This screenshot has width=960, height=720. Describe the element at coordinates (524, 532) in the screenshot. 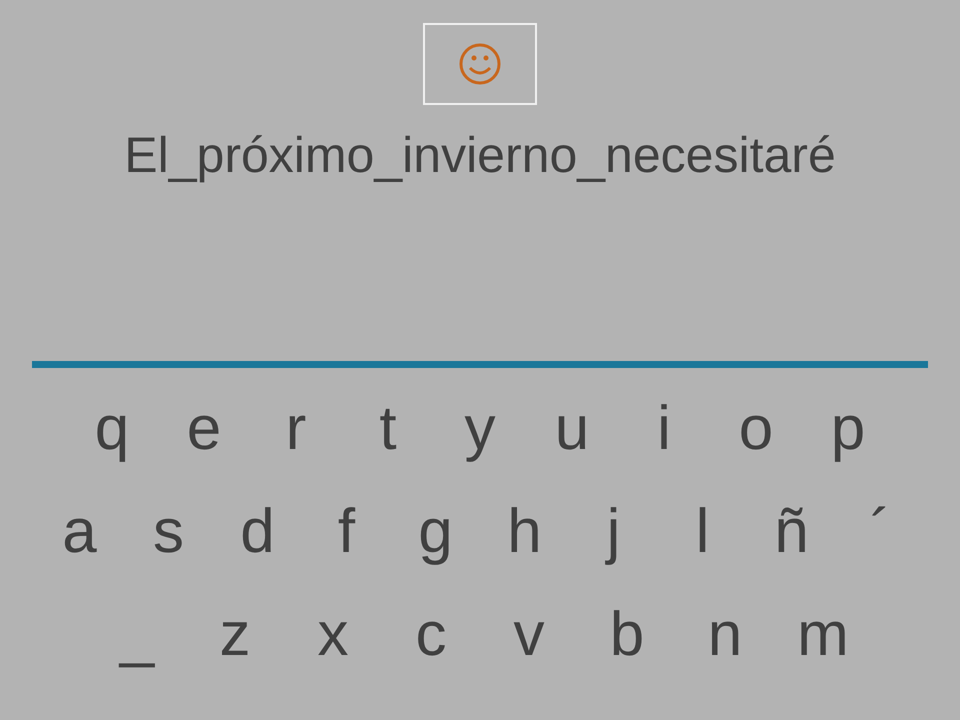

I see `key-button: h` at that location.